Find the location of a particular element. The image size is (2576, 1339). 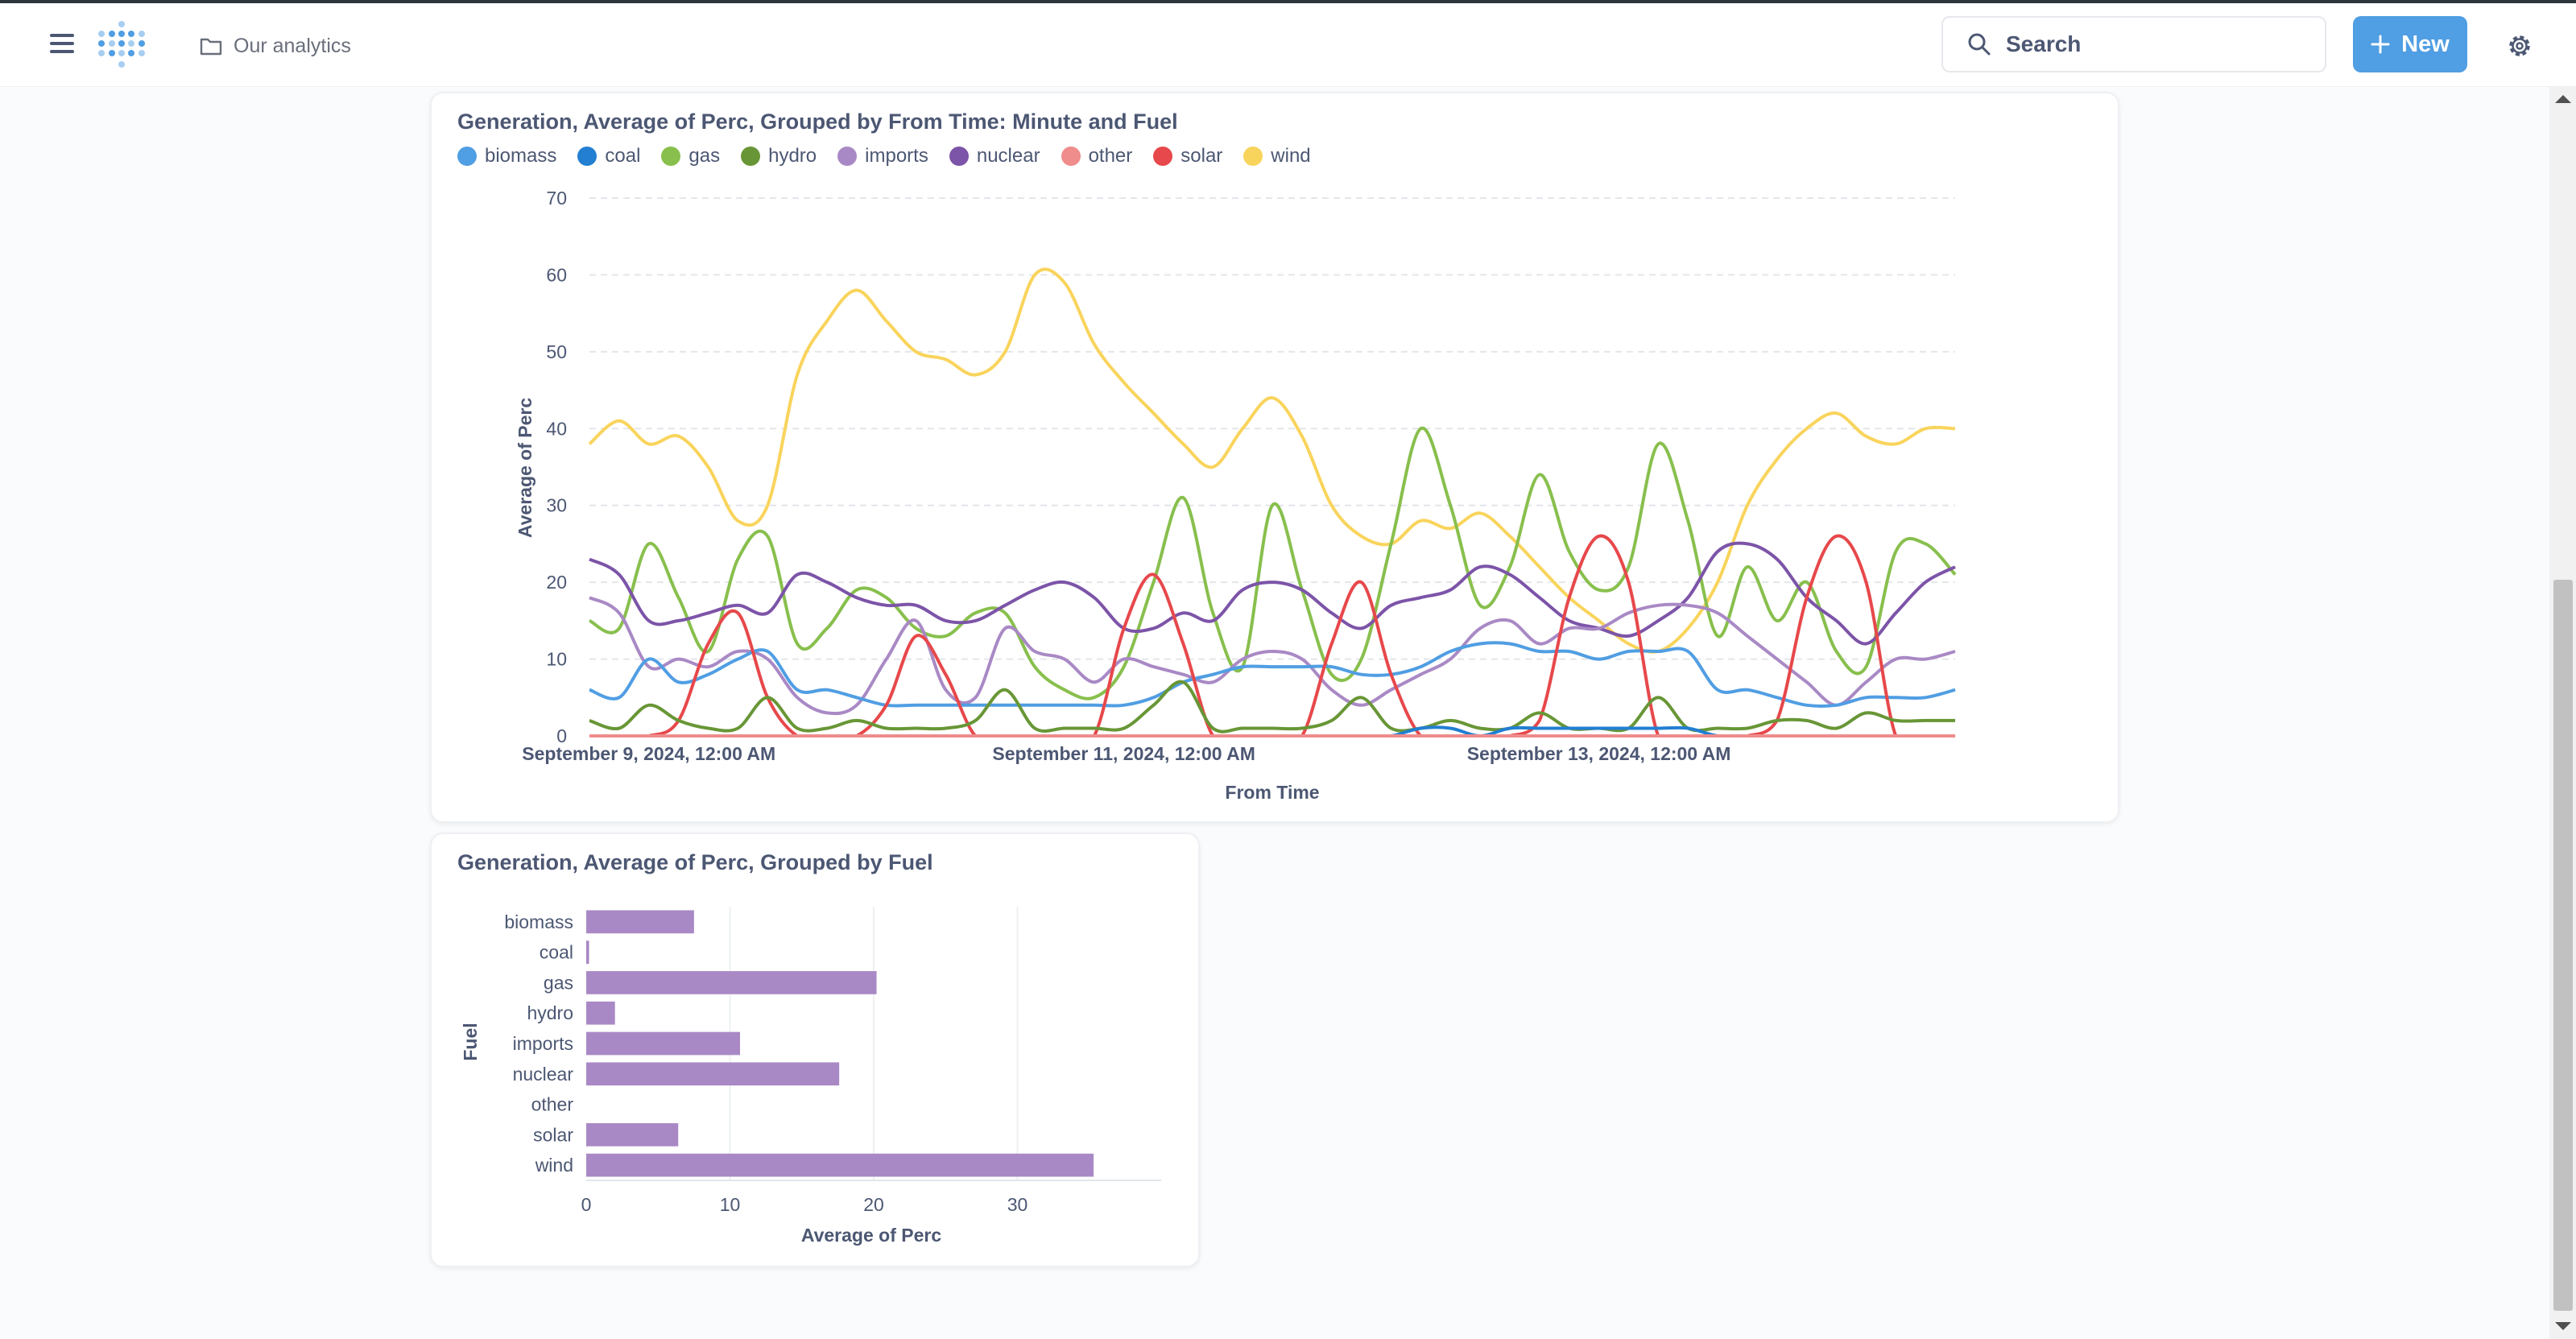

gear-icon is located at coordinates (2519, 46).